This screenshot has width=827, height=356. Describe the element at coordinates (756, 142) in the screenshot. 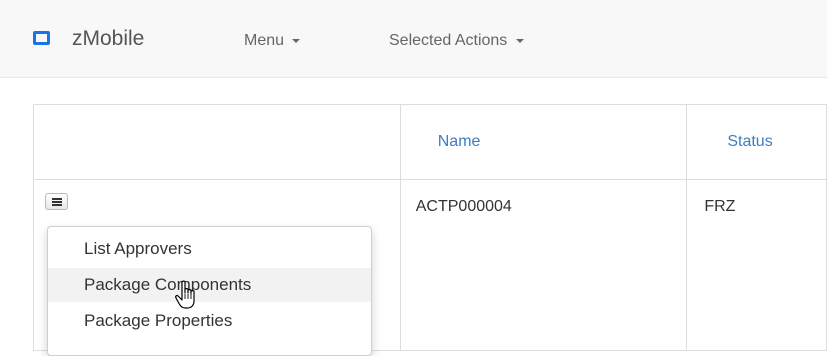

I see `column-header-status: Status` at that location.